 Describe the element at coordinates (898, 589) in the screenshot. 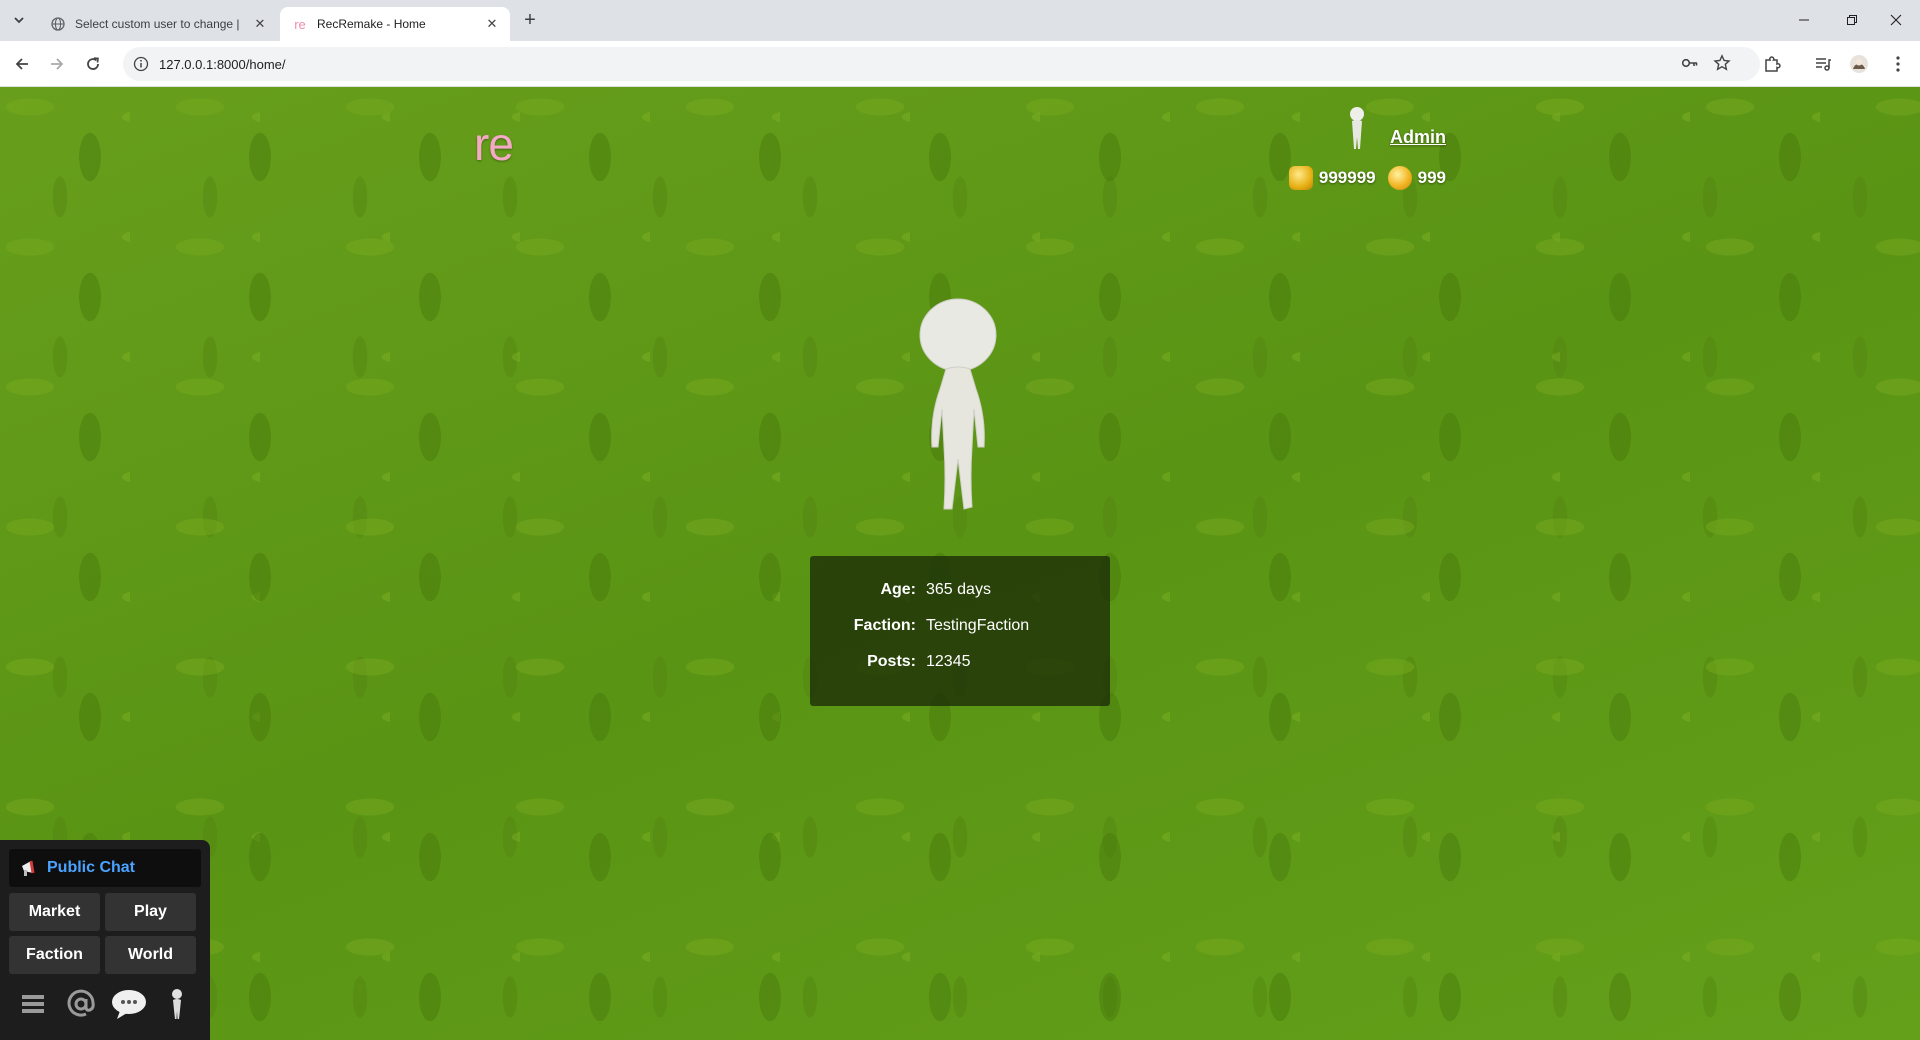

I see `stat-label: Age:` at that location.